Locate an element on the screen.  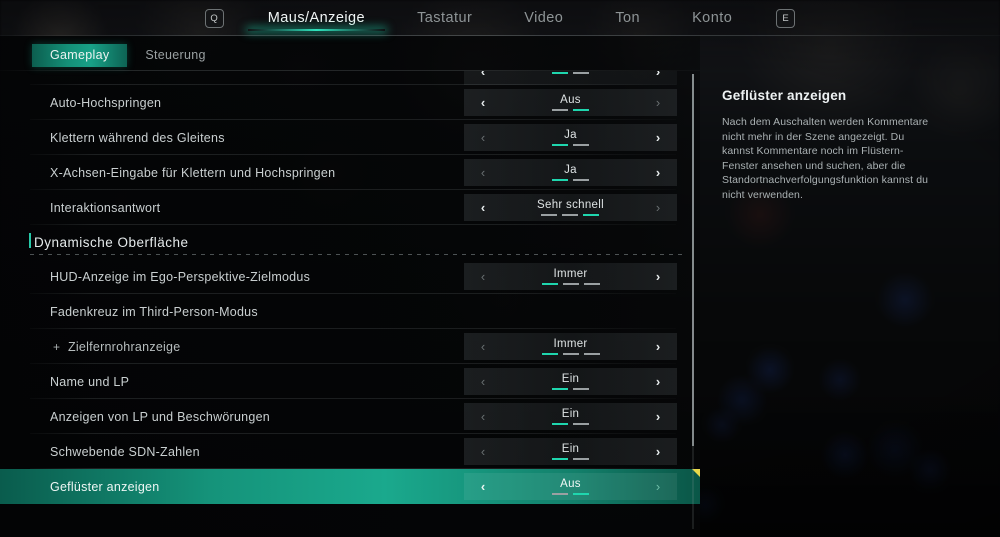
detail-title: Geflüster anzeigen is located at coordinates (784, 95).